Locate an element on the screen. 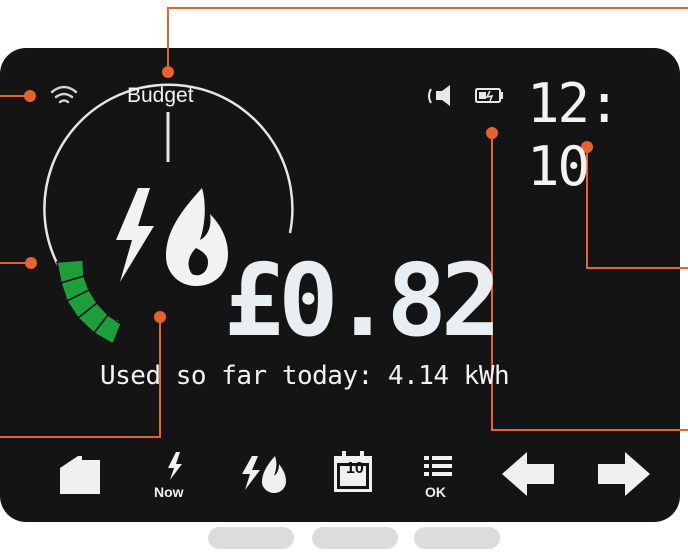 This screenshot has height=554, width=688. now-button-label: Now is located at coordinates (169, 492).